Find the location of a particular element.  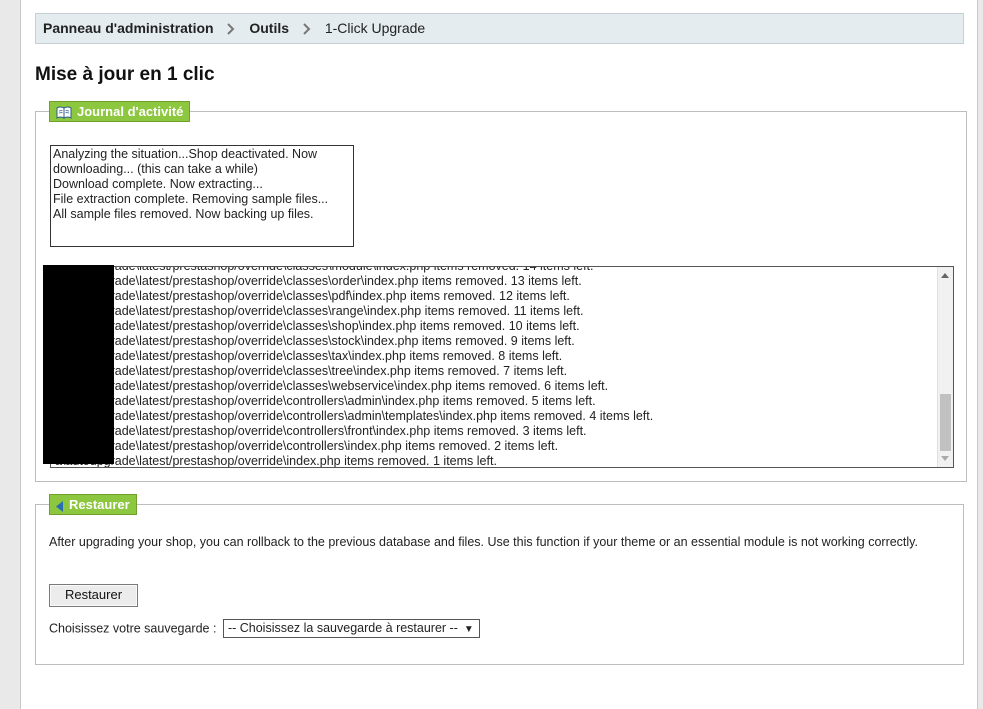

breadcrumb-current: 1-Click Upgrade is located at coordinates (375, 28).